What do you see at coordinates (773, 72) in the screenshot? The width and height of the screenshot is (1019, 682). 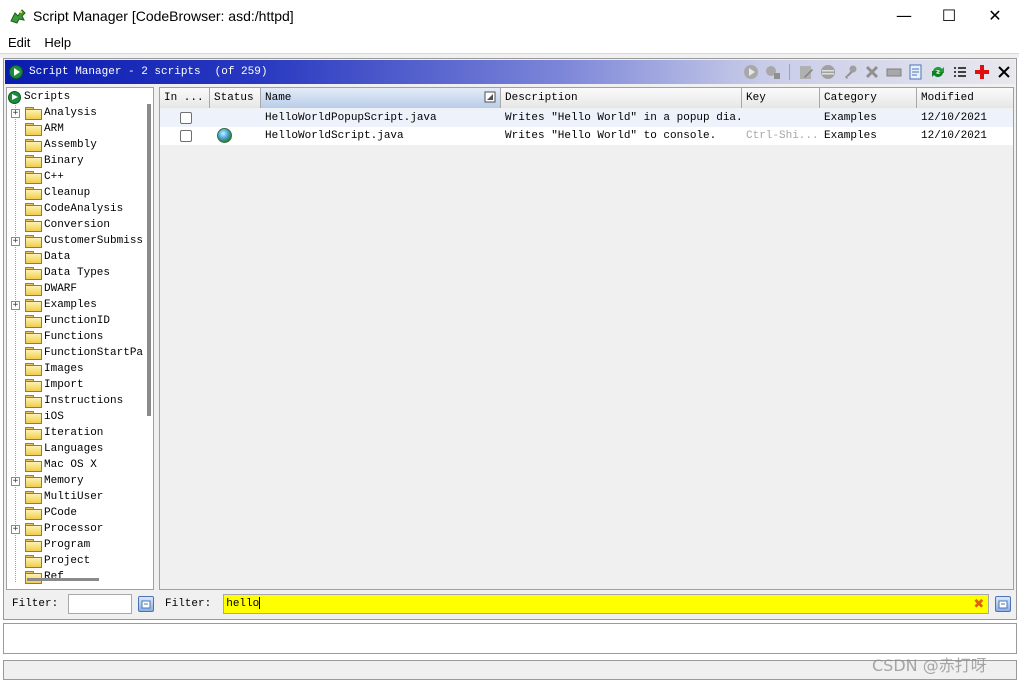 I see `run-last-script-icon` at bounding box center [773, 72].